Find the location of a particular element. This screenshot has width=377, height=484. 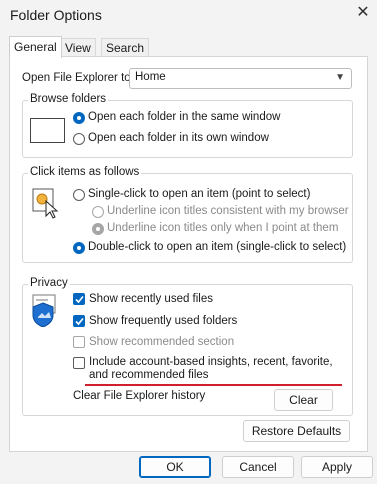

recommended-label: Show recommended section is located at coordinates (162, 342).